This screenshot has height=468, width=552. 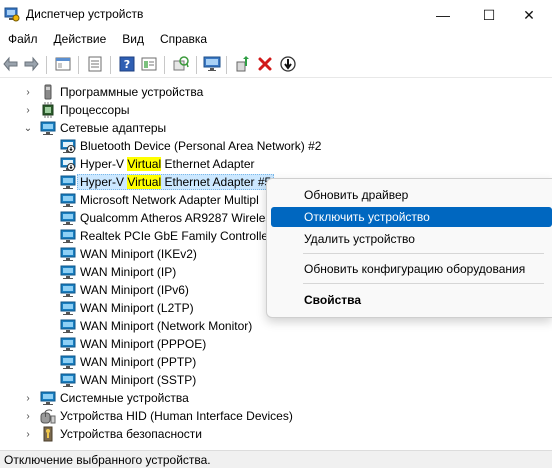 What do you see at coordinates (23, 40) in the screenshot?
I see `menu-file: Файл` at bounding box center [23, 40].